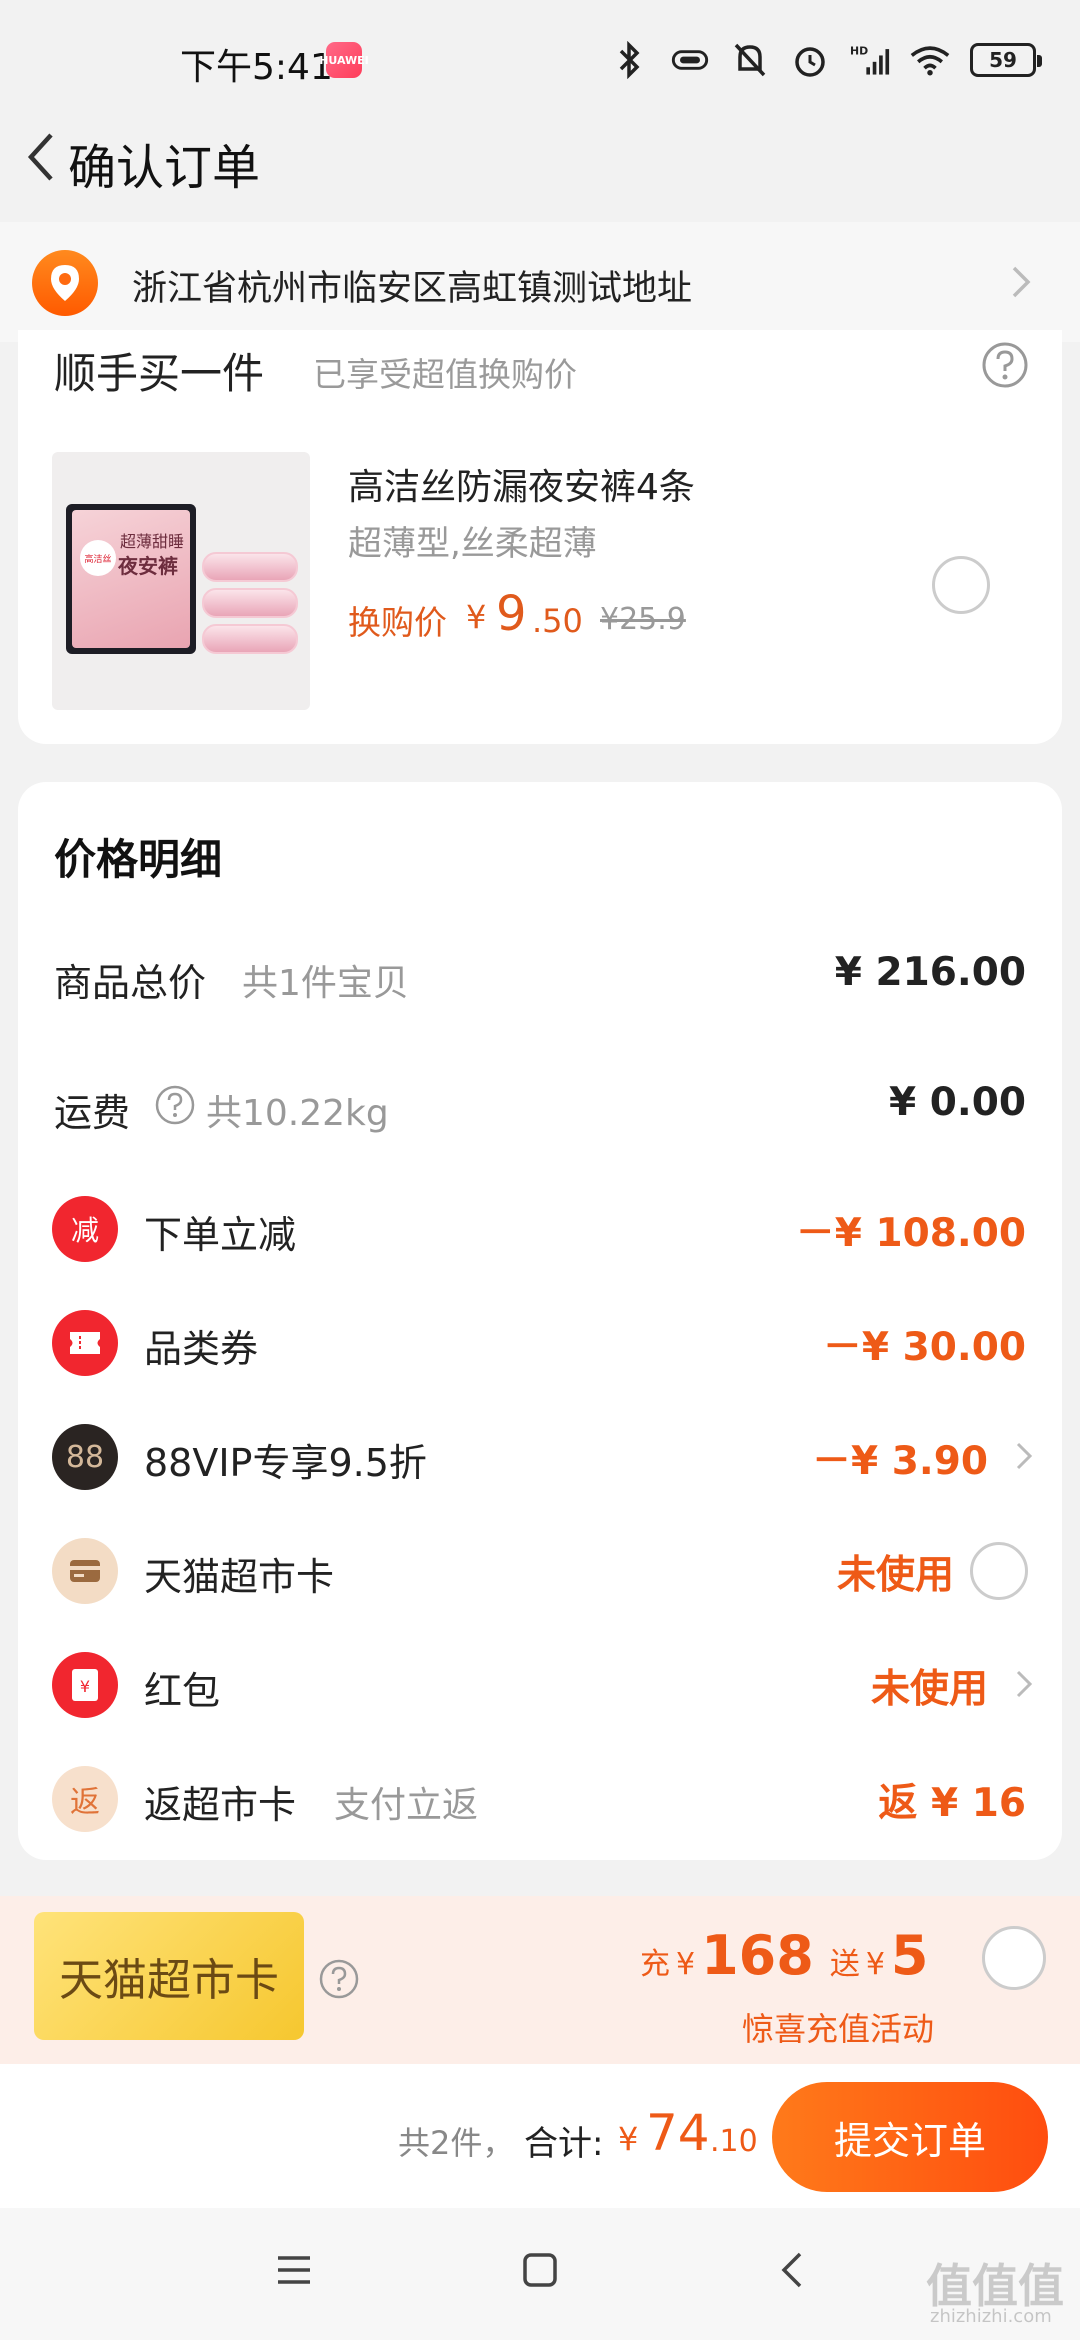  I want to click on recharge-promo-radio, so click(1014, 1958).